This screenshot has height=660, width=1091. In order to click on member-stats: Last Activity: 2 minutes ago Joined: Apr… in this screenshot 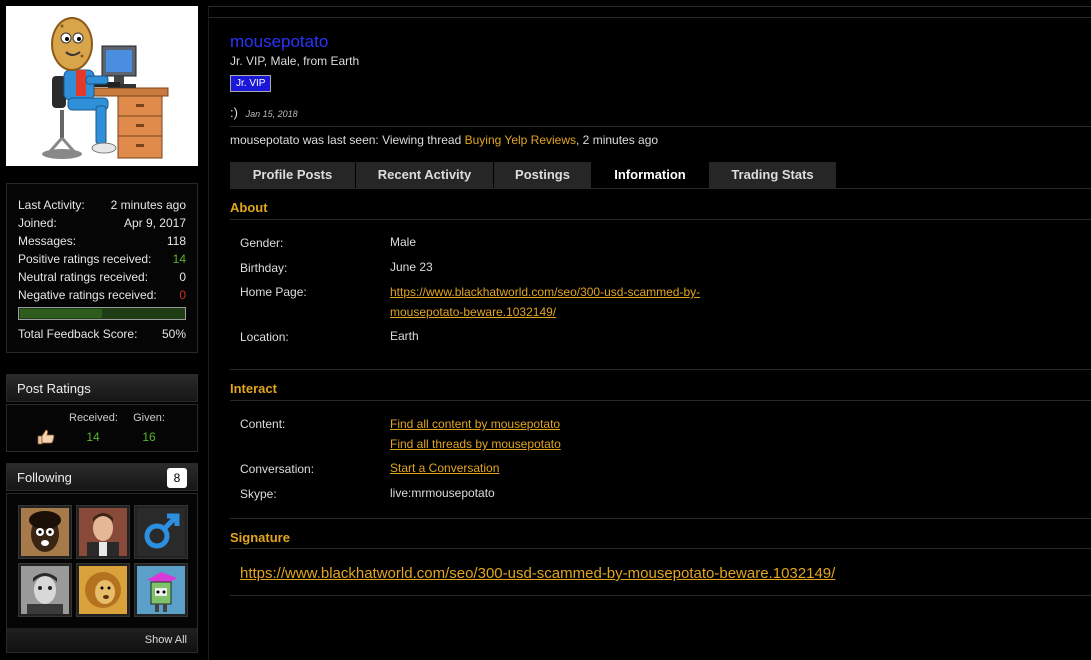, I will do `click(102, 268)`.